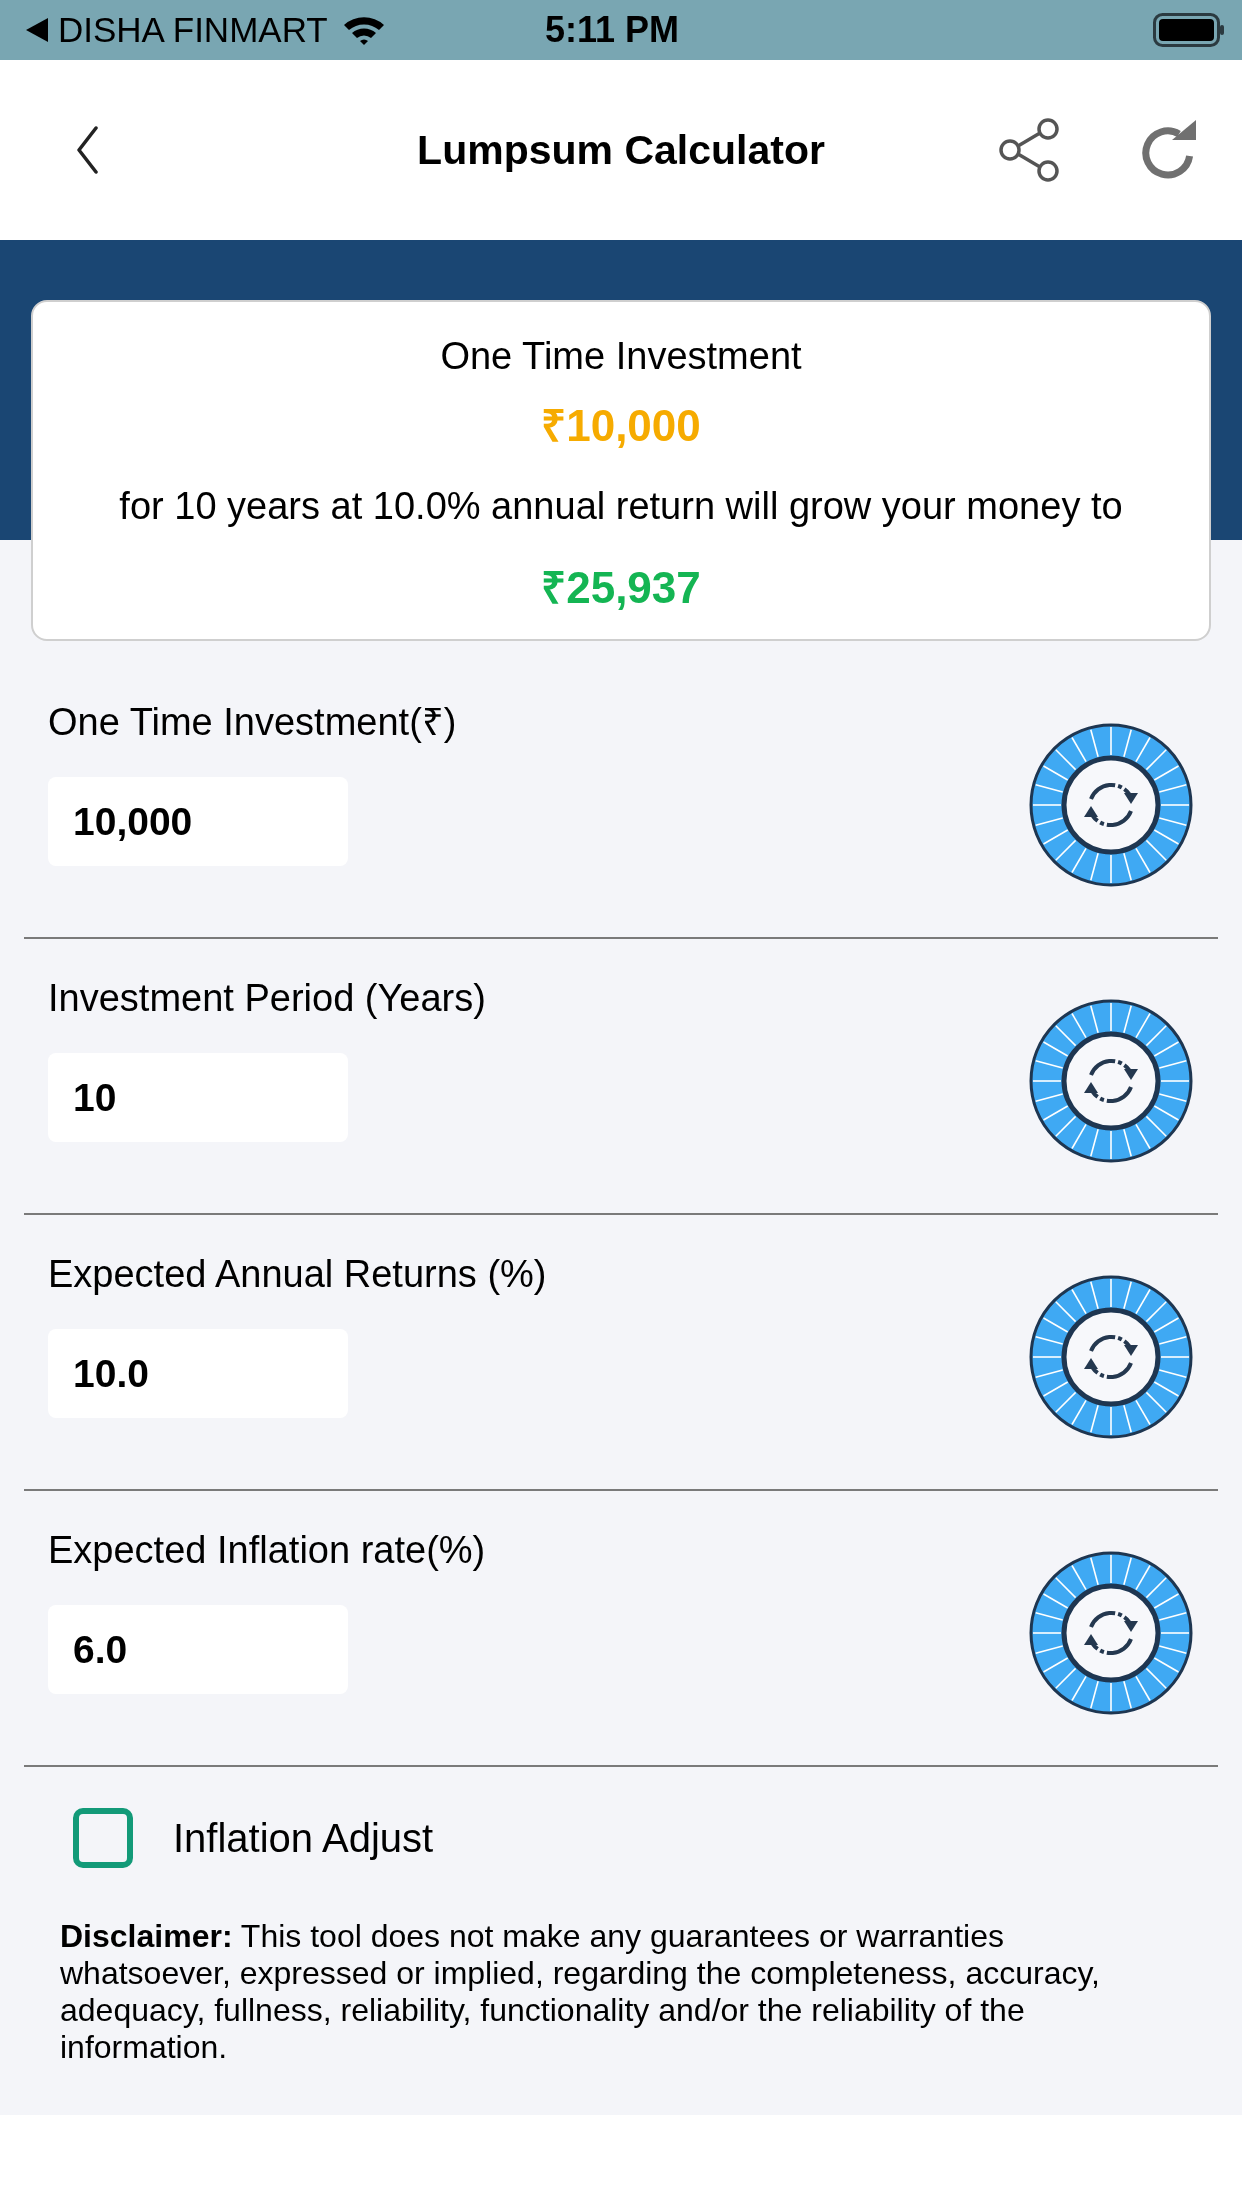 This screenshot has height=2208, width=1242. What do you see at coordinates (303, 1838) in the screenshot?
I see `checkbox-label: Inflation Adjust` at bounding box center [303, 1838].